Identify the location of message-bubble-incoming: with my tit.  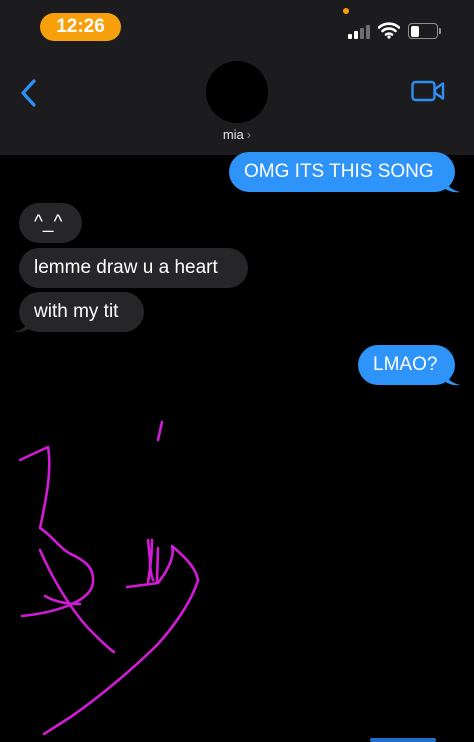
(81, 312).